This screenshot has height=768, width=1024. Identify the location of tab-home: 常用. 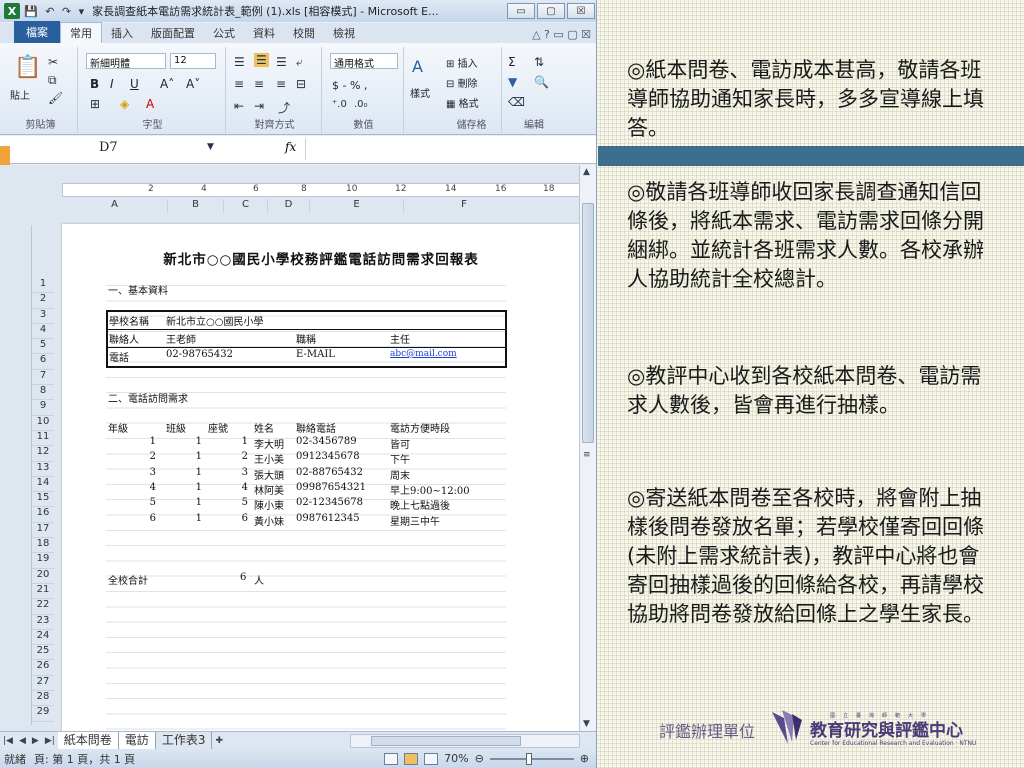
(81, 32).